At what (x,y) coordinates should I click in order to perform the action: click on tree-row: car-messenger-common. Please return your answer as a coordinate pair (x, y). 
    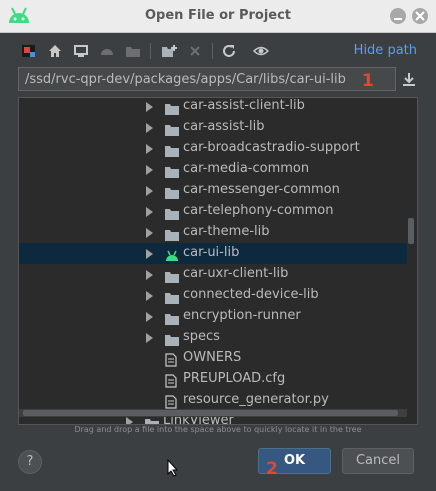
    Looking at the image, I should click on (213, 190).